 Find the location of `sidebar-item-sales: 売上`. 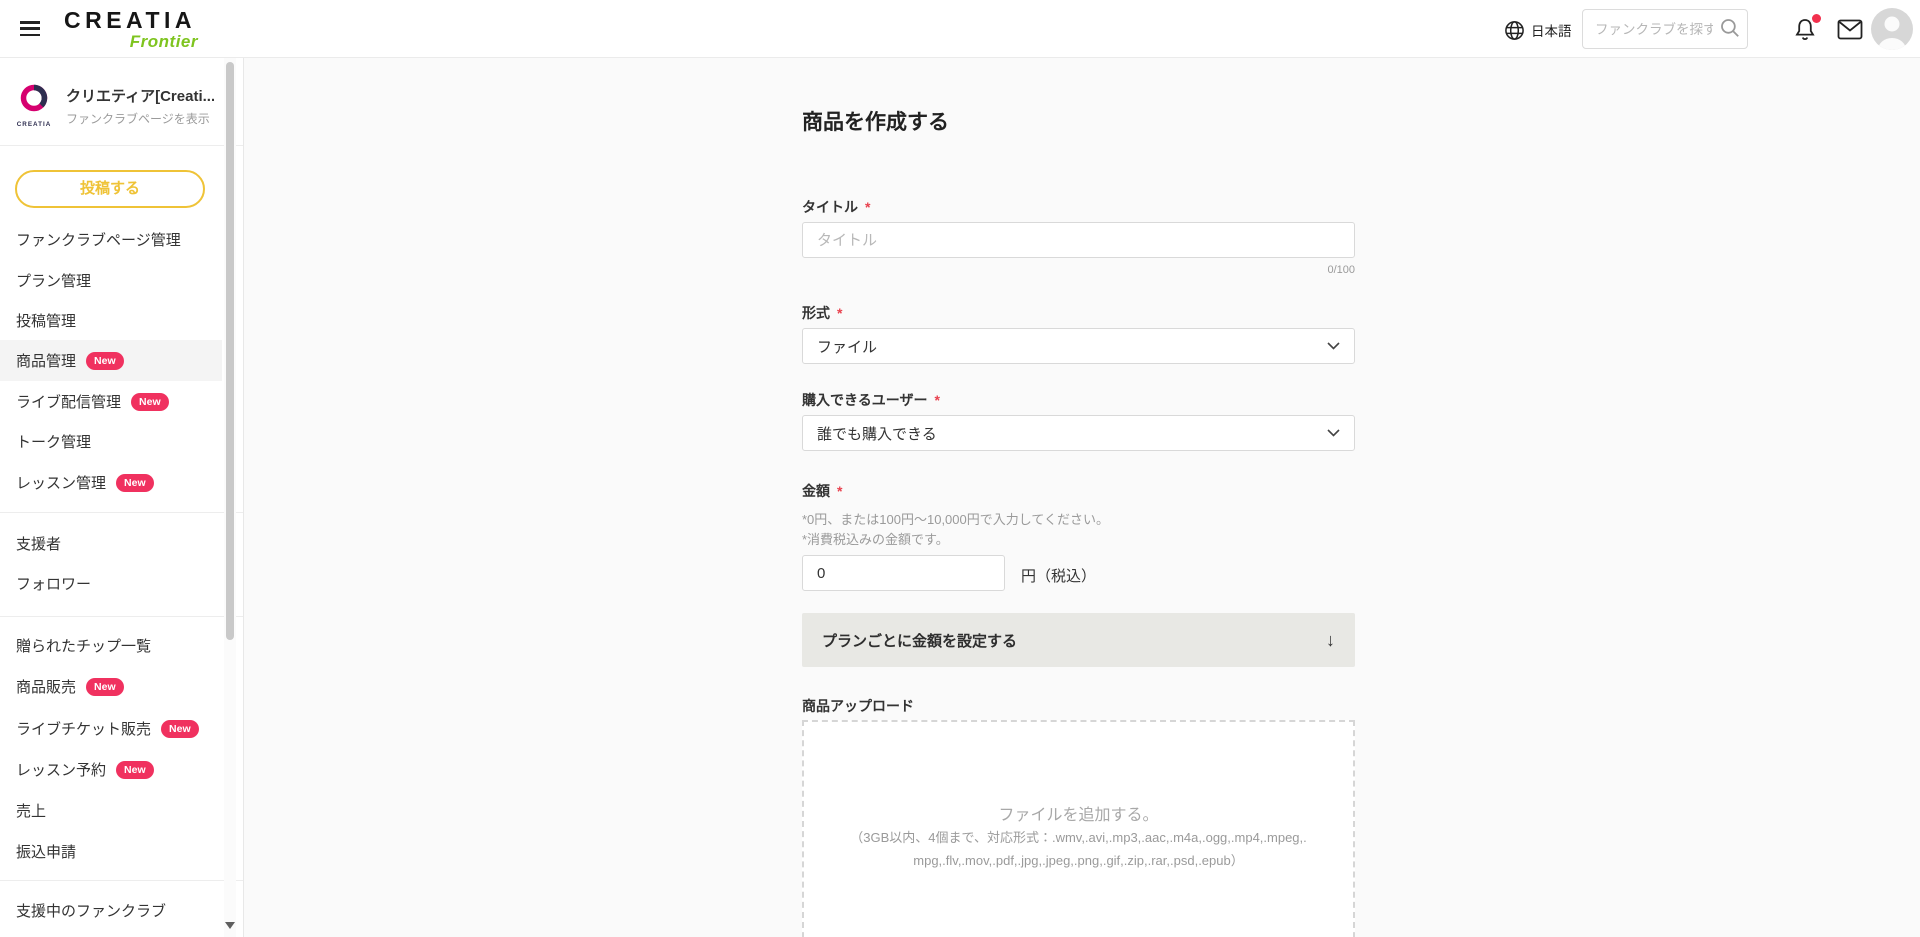

sidebar-item-sales: 売上 is located at coordinates (111, 810).